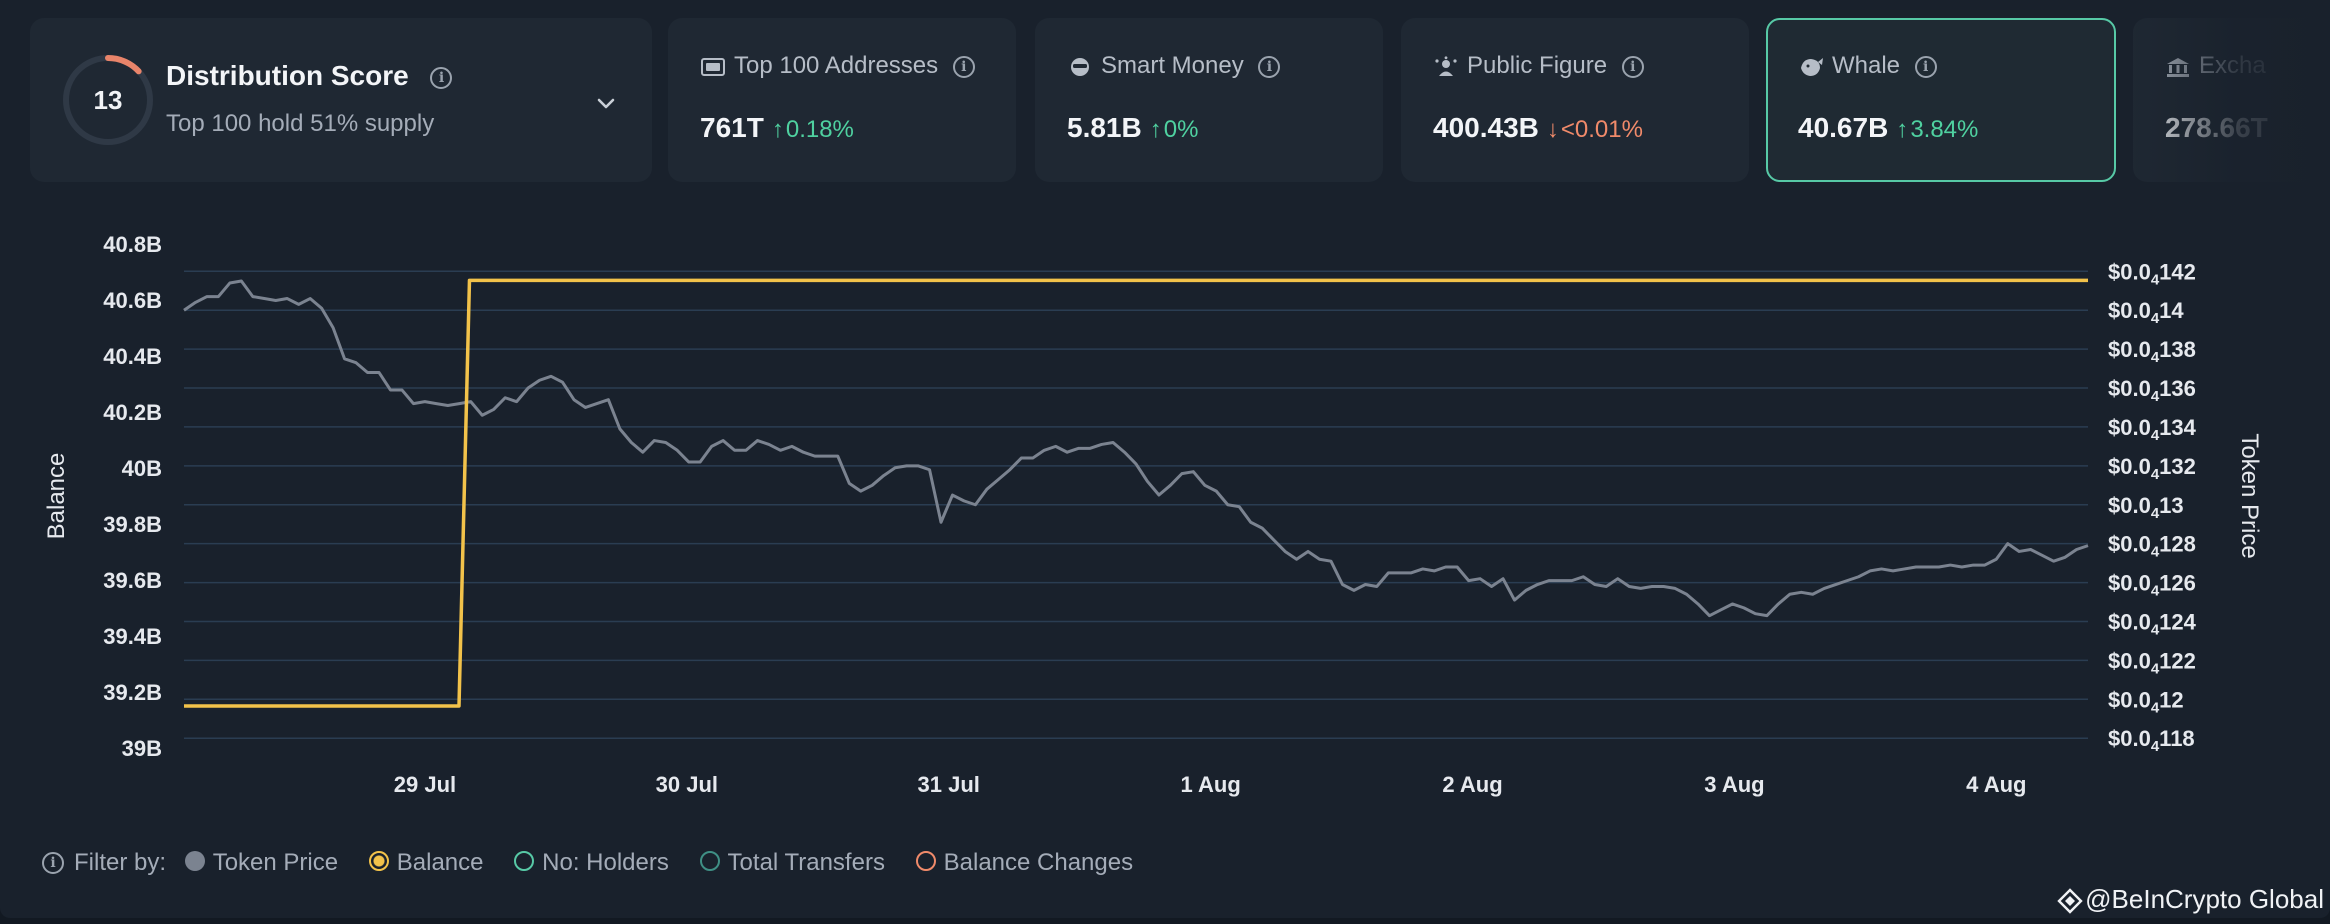 The height and width of the screenshot is (924, 2330). I want to click on right-axis-tick-label: $0.04124, so click(2152, 623).